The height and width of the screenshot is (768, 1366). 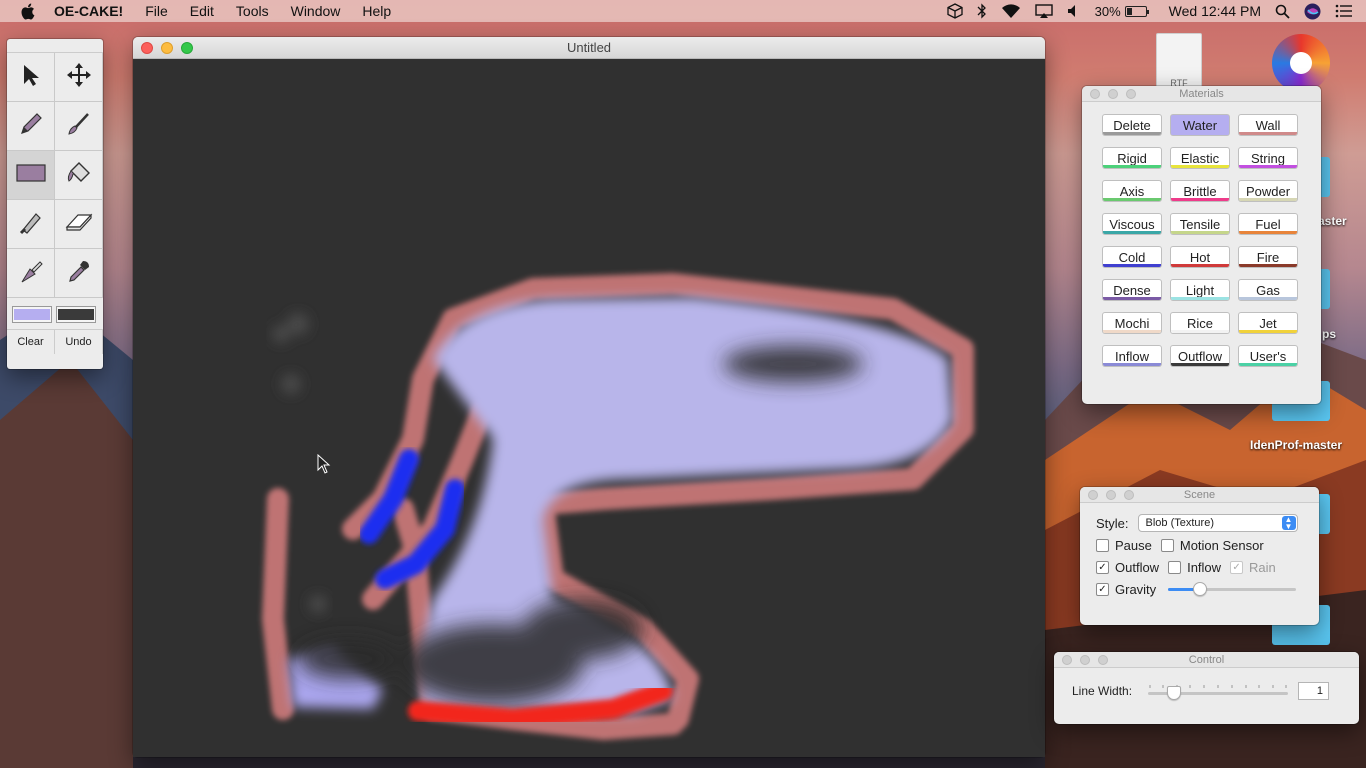 What do you see at coordinates (79, 342) in the screenshot?
I see `undo-button: Undo` at bounding box center [79, 342].